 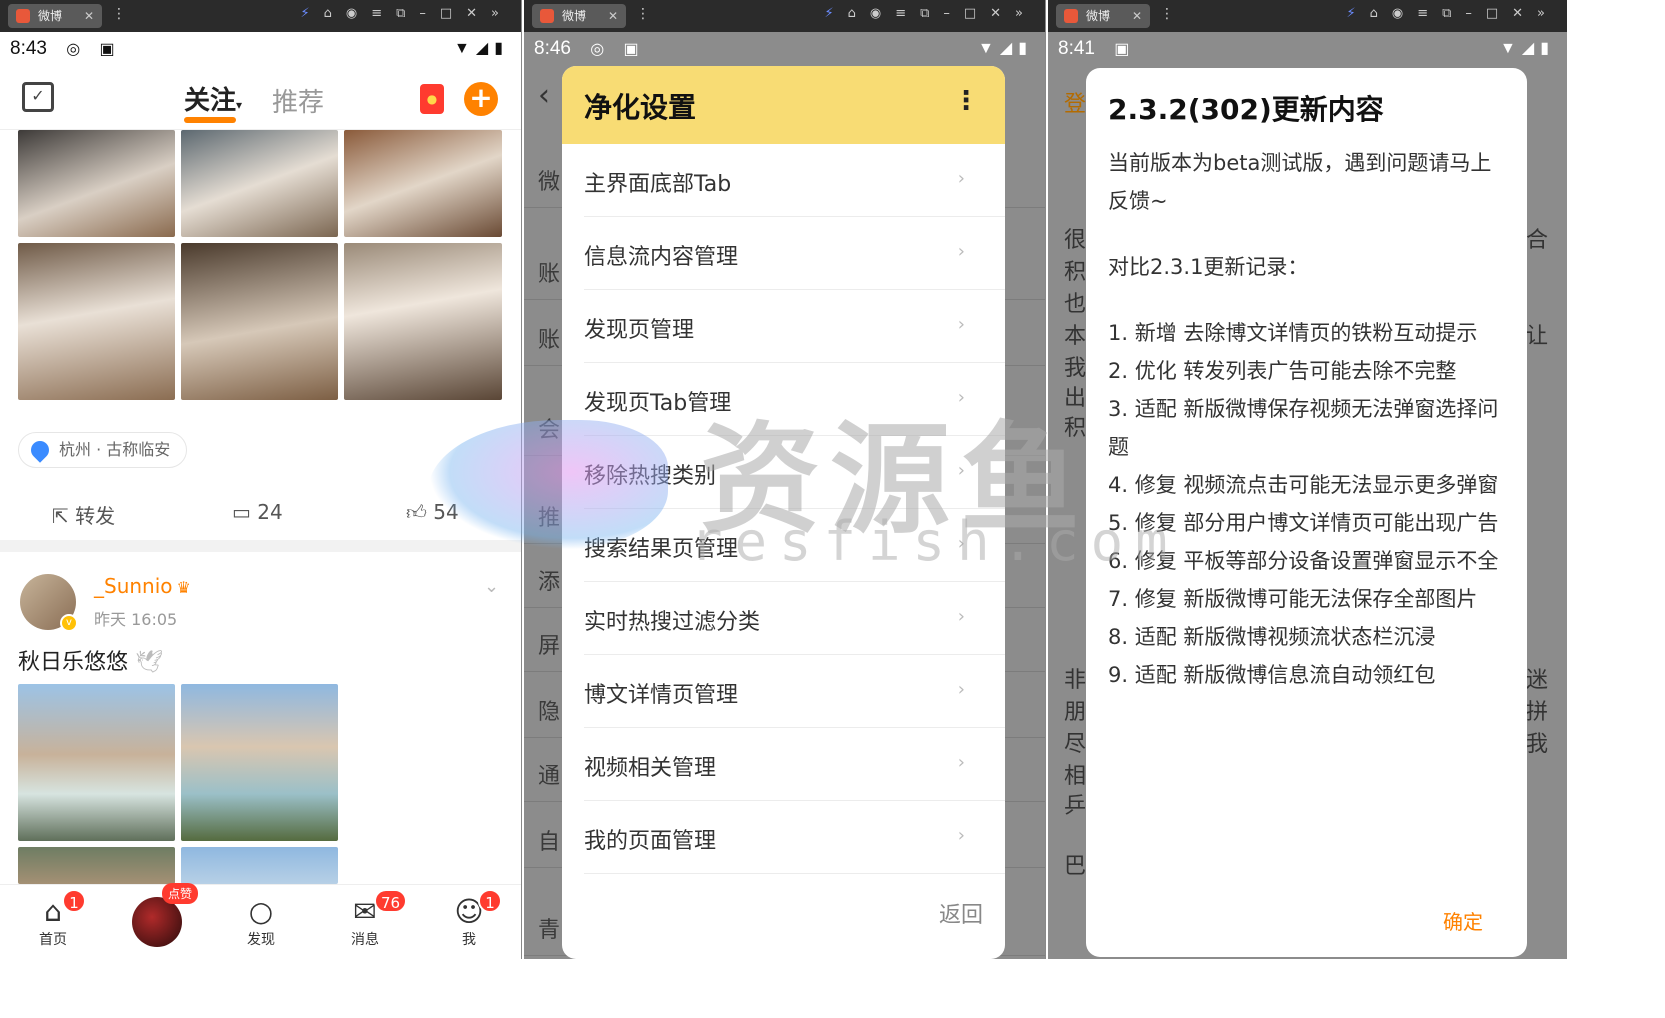 I want to click on menu-item-search-results: 搜索结果页管理 ›, so click(x=794, y=545).